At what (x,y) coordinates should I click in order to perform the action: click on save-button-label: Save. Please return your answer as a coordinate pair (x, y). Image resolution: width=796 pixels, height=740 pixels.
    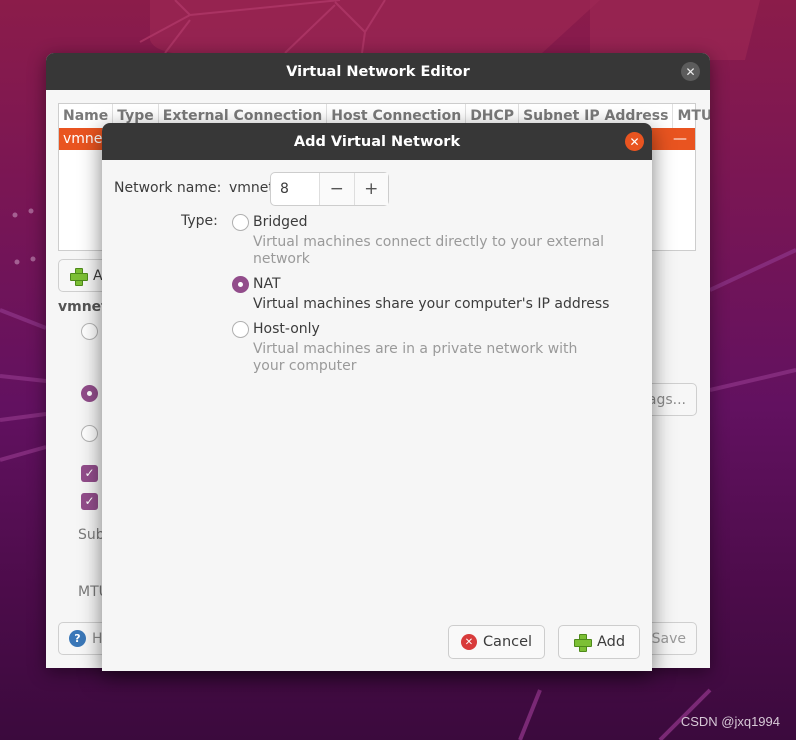
    Looking at the image, I should click on (668, 638).